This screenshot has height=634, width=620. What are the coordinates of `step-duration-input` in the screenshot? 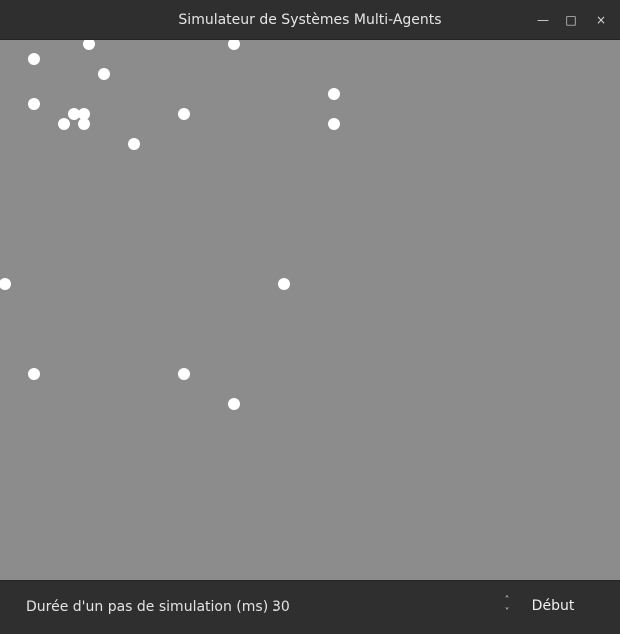 It's located at (382, 607).